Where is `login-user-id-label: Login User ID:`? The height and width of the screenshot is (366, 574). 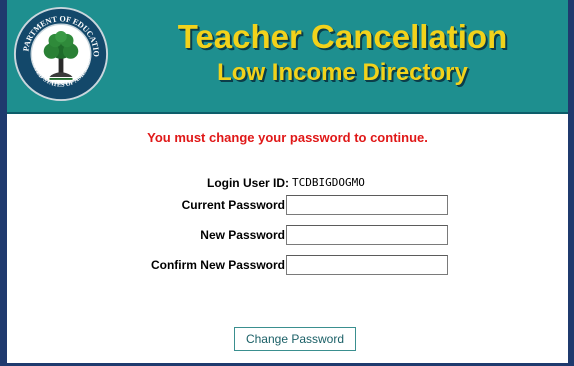 login-user-id-label: Login User ID: is located at coordinates (247, 183).